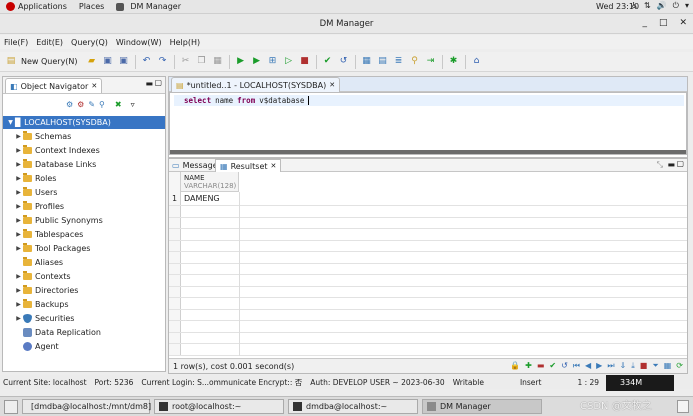  I want to click on menu-edit: Edit(E), so click(49, 42).